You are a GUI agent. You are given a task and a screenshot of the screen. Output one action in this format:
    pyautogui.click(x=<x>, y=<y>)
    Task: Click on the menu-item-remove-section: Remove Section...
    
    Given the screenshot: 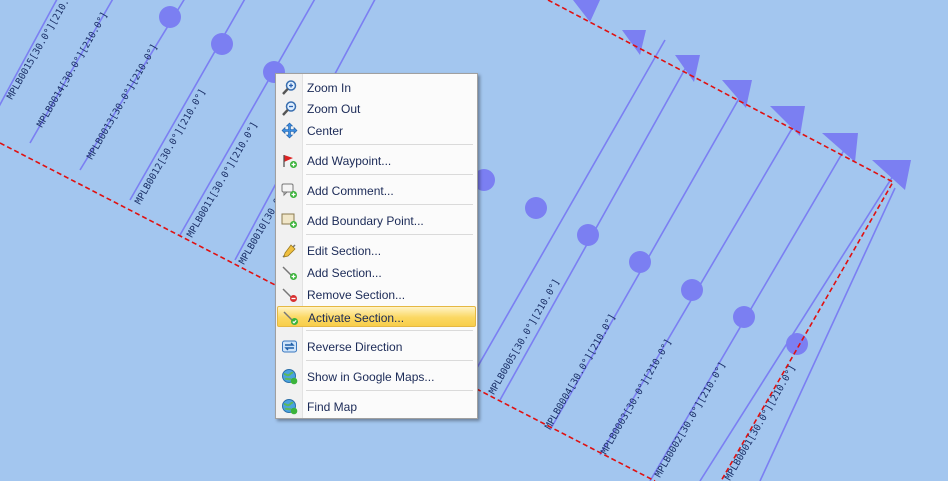 What is the action you would take?
    pyautogui.click(x=376, y=294)
    